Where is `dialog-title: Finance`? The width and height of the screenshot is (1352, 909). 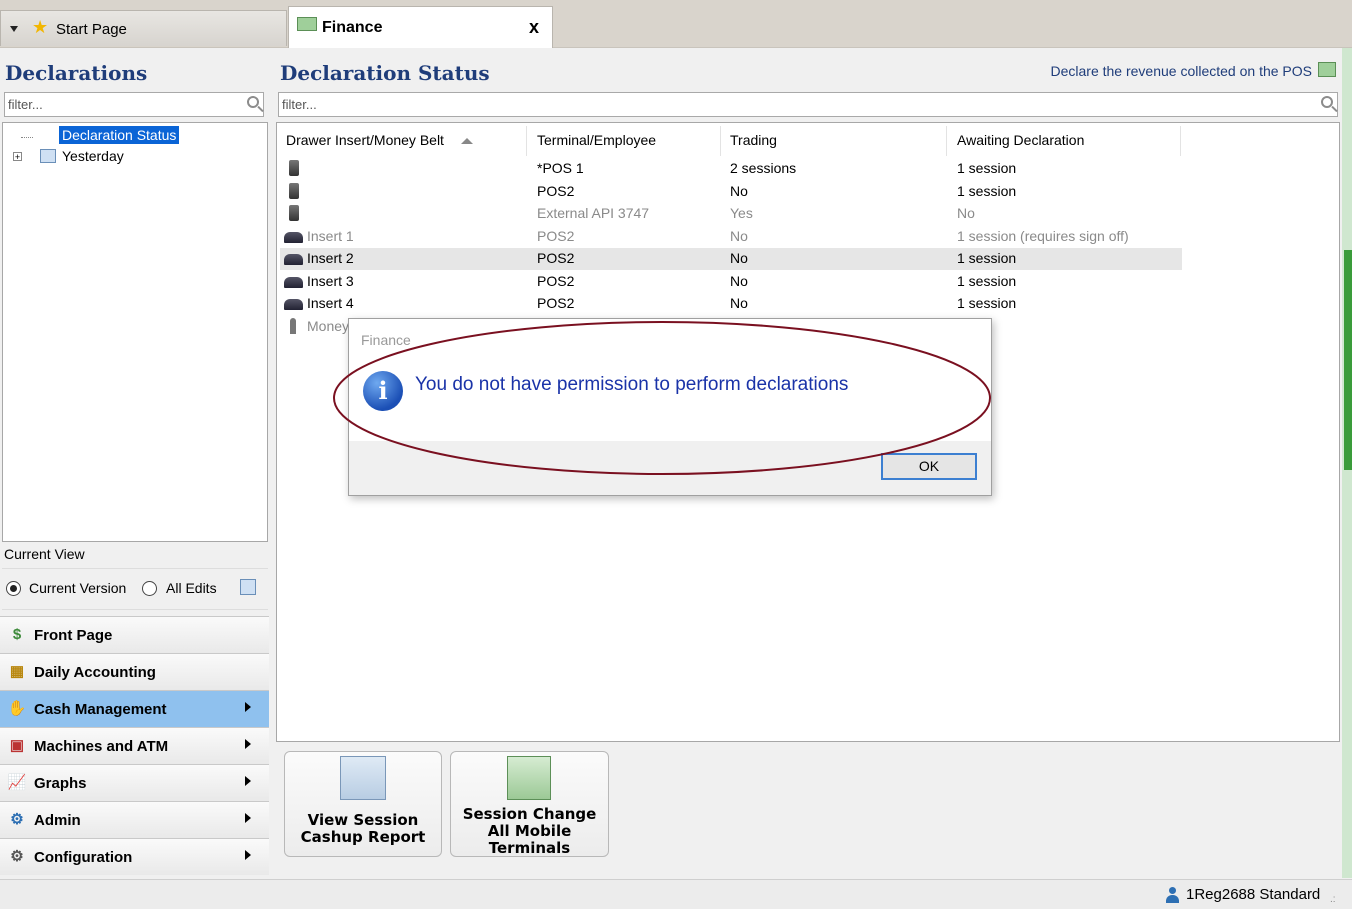 dialog-title: Finance is located at coordinates (386, 340).